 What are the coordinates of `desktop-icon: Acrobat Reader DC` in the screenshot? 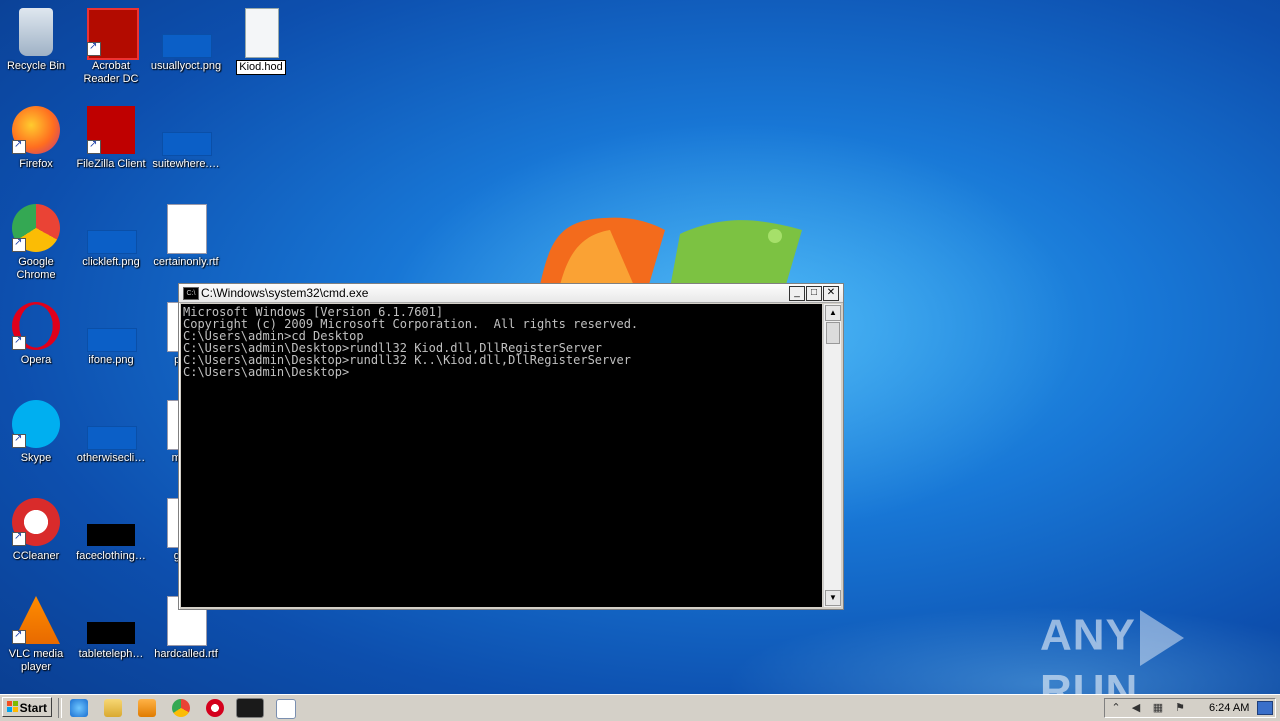 It's located at (111, 47).